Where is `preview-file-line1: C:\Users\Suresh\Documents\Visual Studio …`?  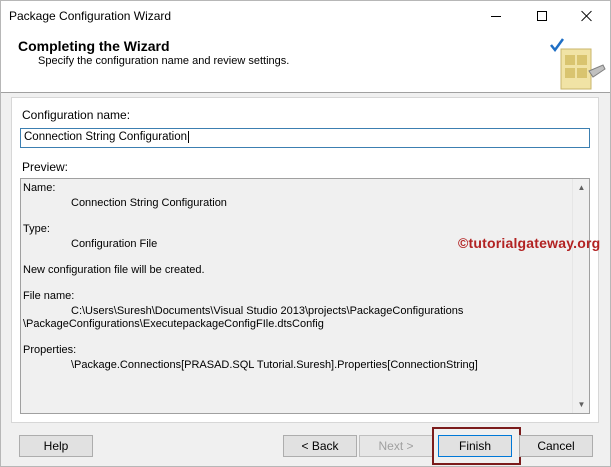
preview-file-line1: C:\Users\Suresh\Documents\Visual Studio … is located at coordinates (267, 311).